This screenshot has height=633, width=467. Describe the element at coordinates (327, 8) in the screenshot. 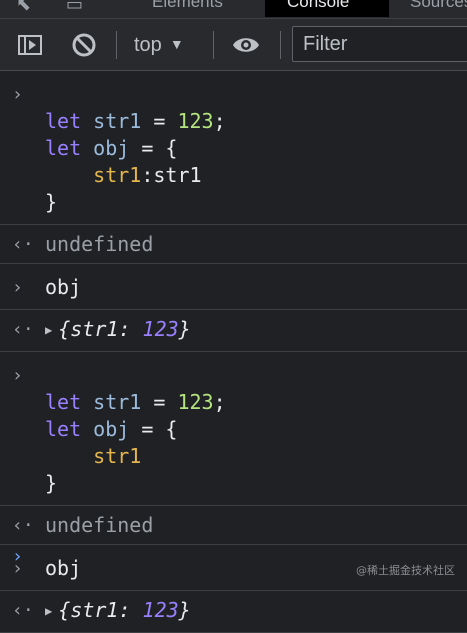

I see `tab-console: Console` at that location.